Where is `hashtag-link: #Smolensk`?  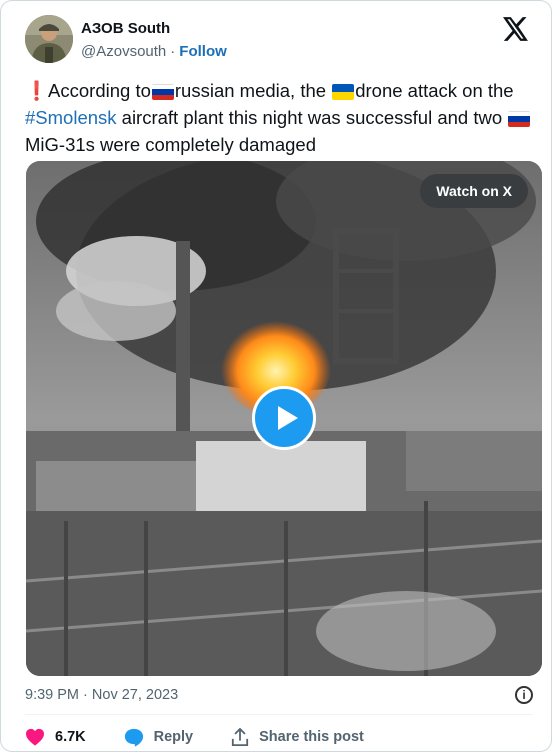 hashtag-link: #Smolensk is located at coordinates (71, 117).